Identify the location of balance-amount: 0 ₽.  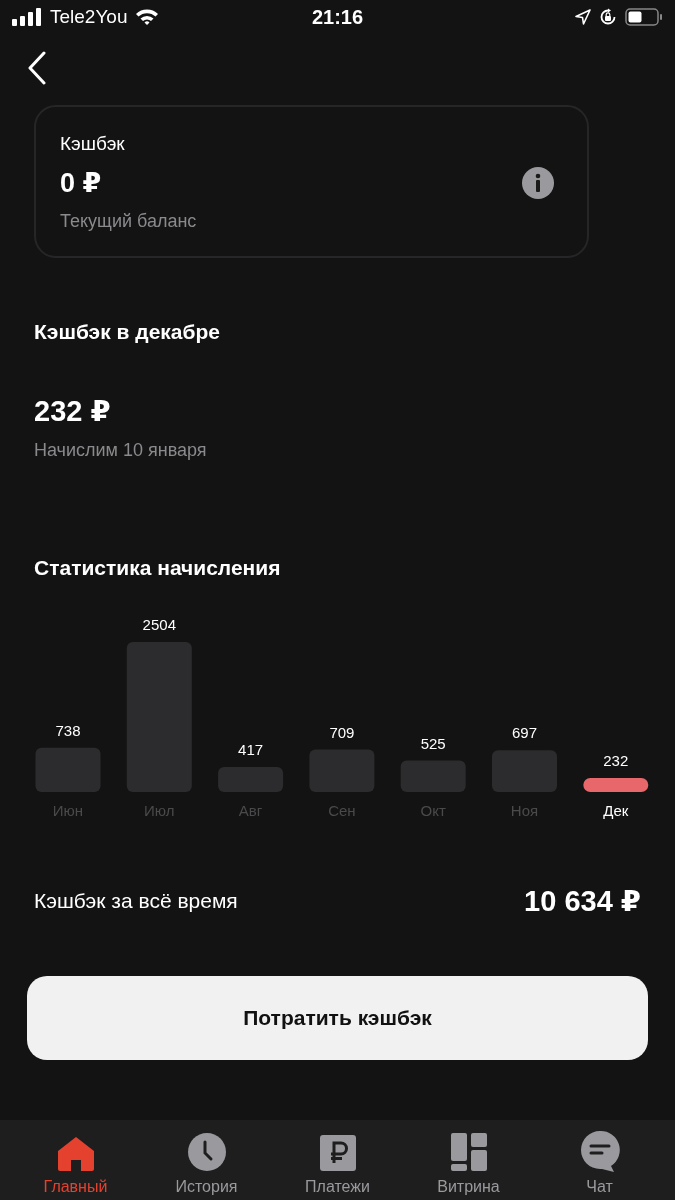
(81, 183).